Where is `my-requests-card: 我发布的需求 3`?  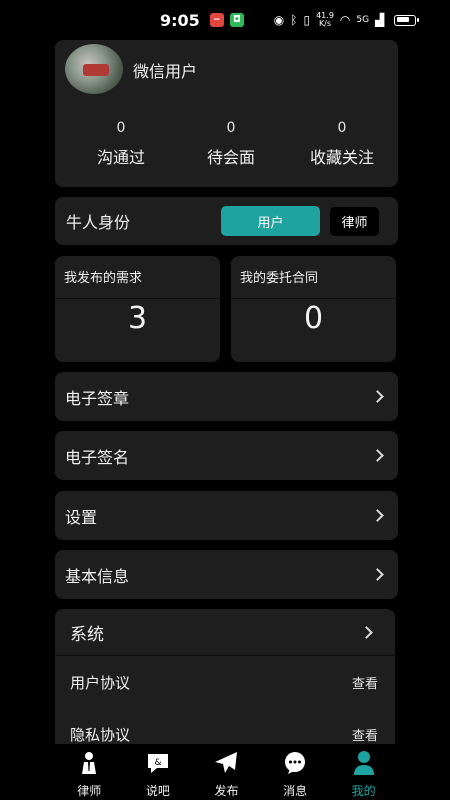 my-requests-card: 我发布的需求 3 is located at coordinates (137, 309).